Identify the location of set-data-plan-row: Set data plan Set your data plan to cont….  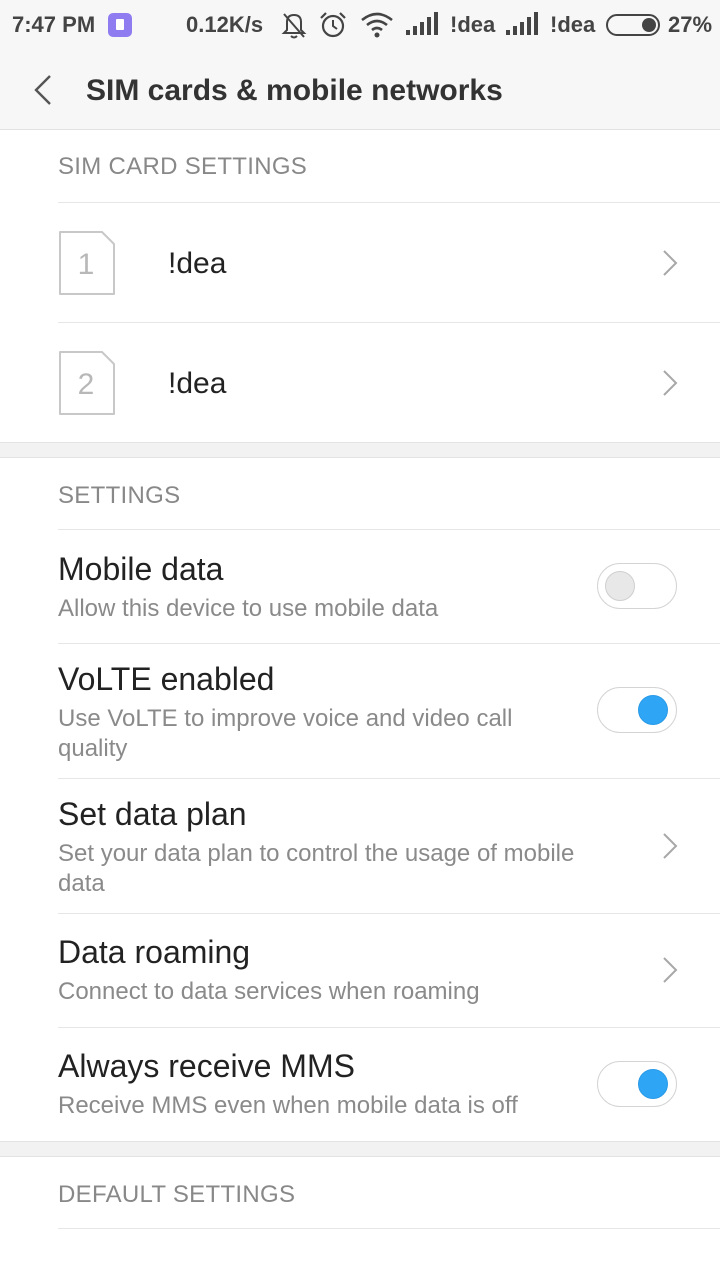
(360, 846).